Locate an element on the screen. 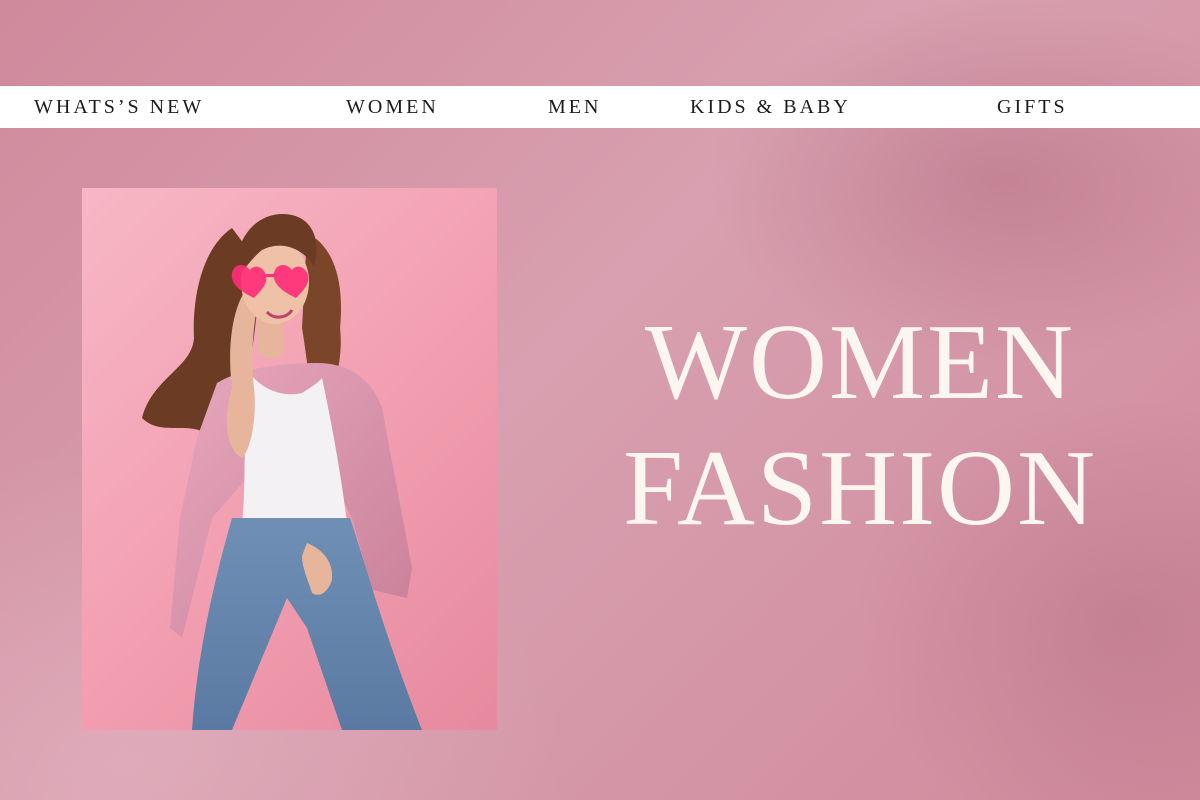  nav-item-women: WOMEN is located at coordinates (392, 107).